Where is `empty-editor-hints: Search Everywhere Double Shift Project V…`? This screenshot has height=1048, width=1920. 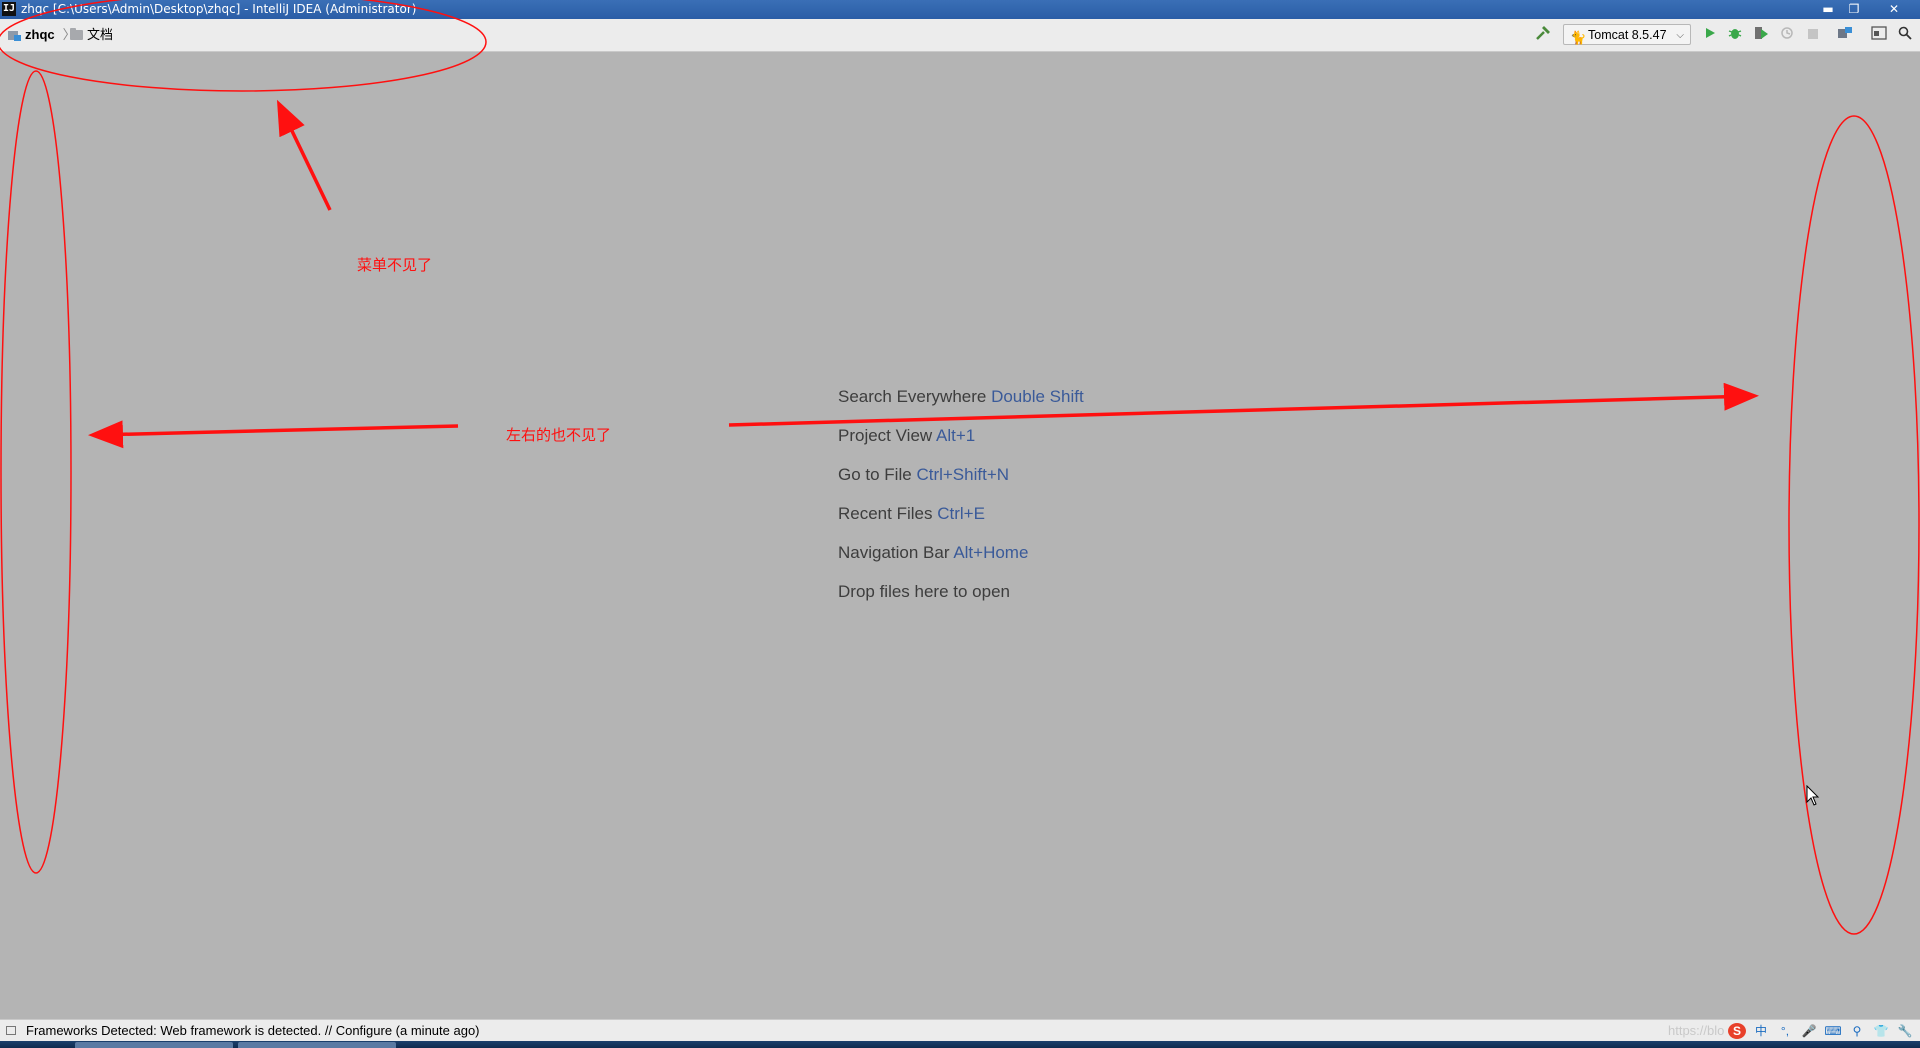 empty-editor-hints: Search Everywhere Double Shift Project V… is located at coordinates (961, 501).